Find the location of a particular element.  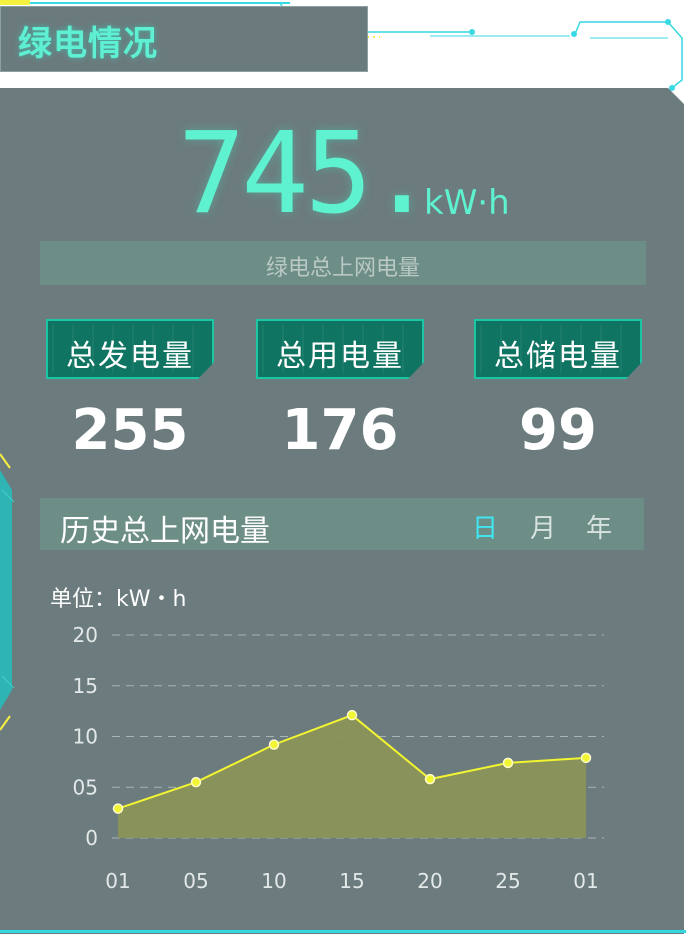

y-tick-label: 05 is located at coordinates (85, 787).